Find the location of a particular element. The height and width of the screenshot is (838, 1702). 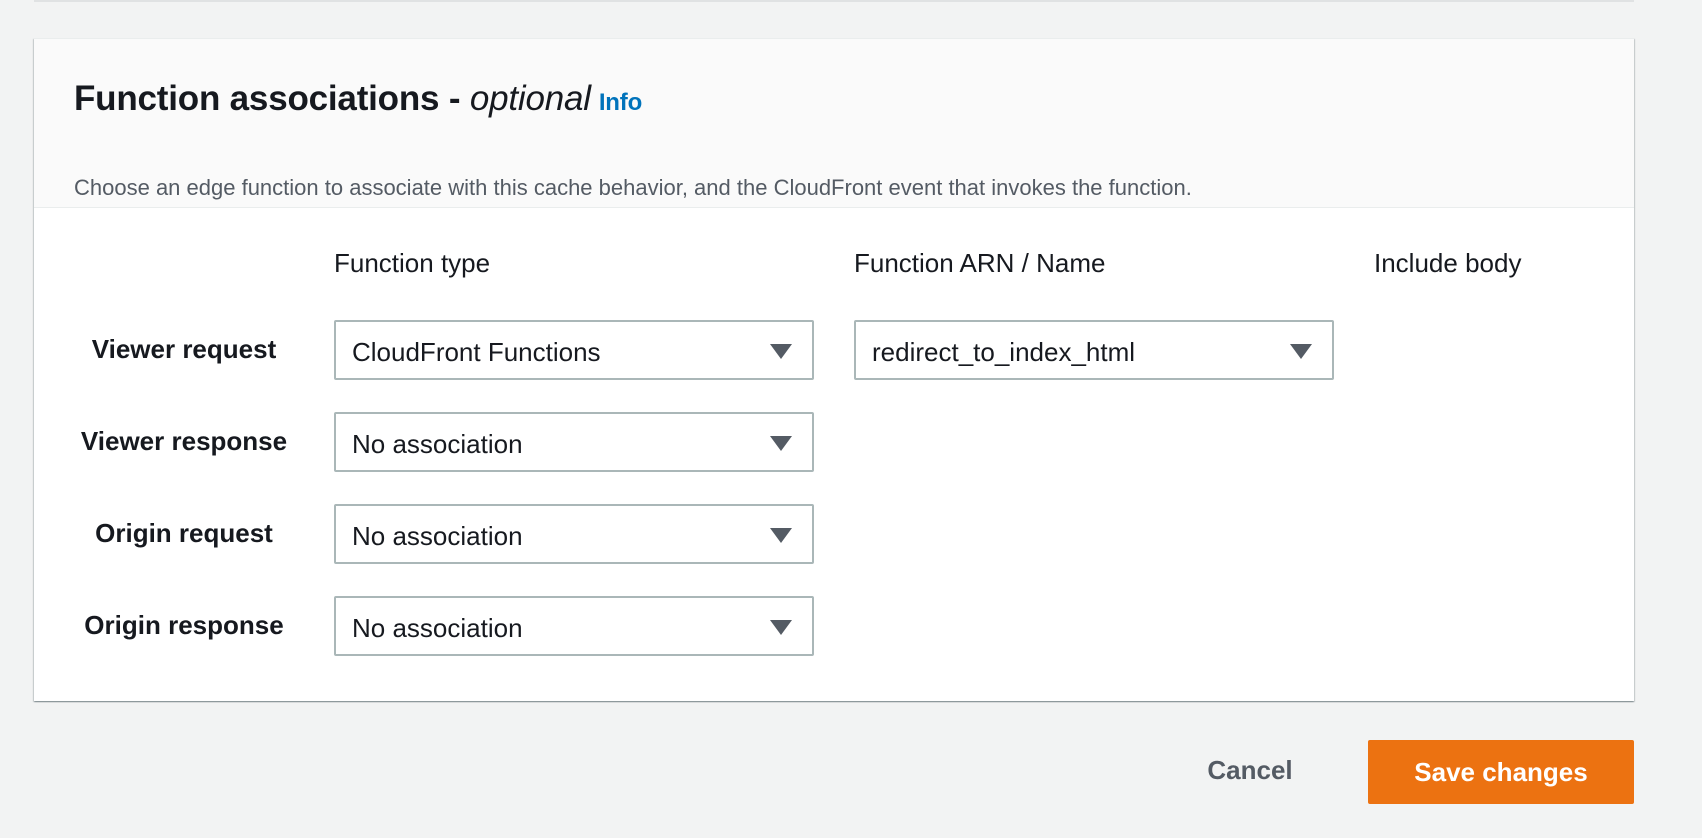

viewer-request-function-arn-select: redirect_to_index_html is located at coordinates (1094, 350).